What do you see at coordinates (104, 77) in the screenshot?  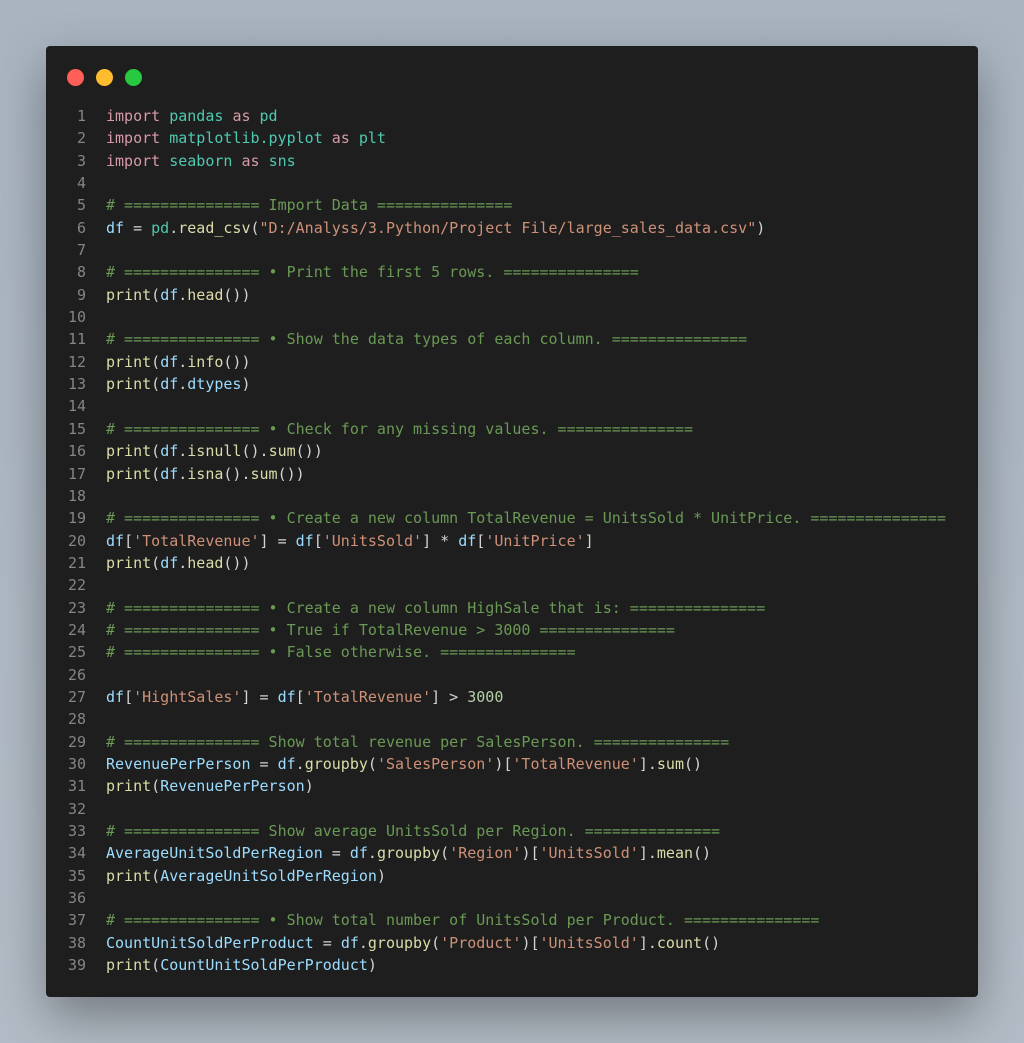 I see `minimize-button` at bounding box center [104, 77].